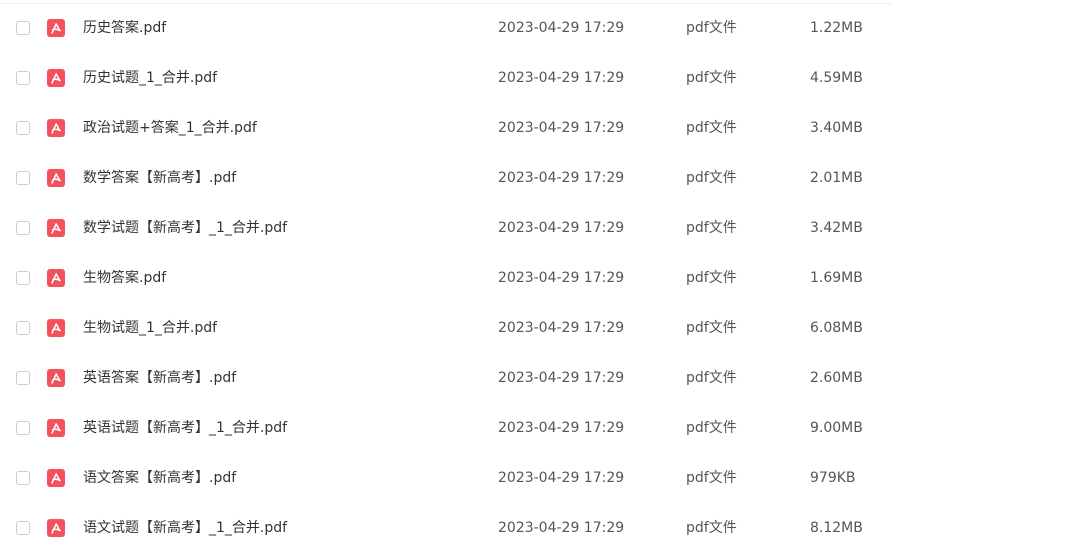  I want to click on file-name: 历史答案.pdf, so click(124, 28).